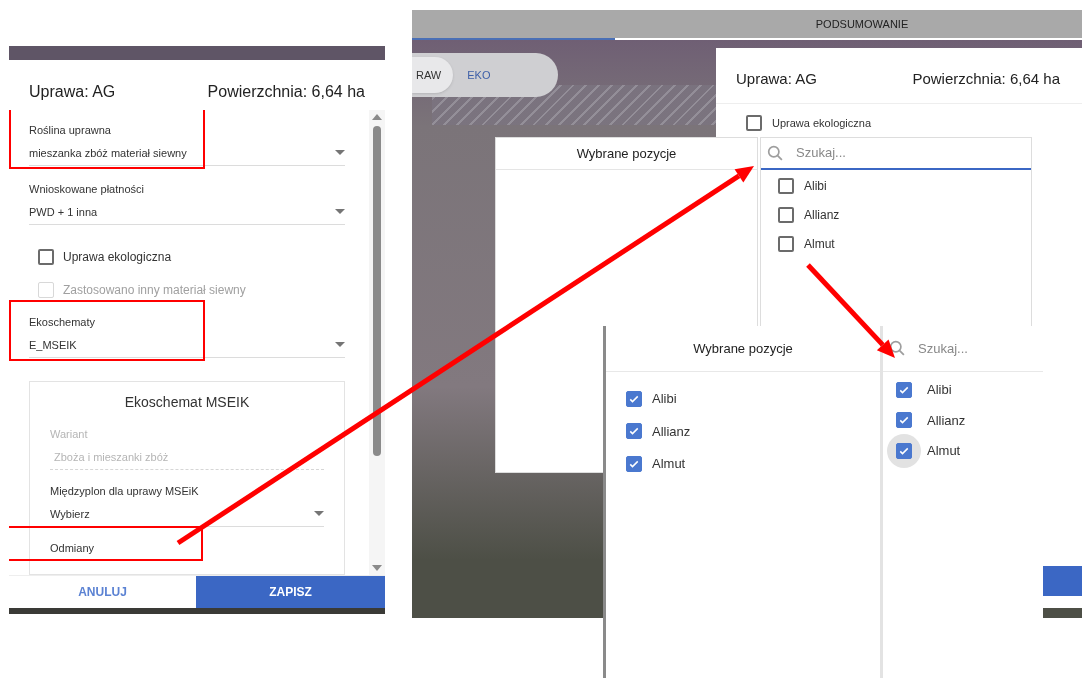 The width and height of the screenshot is (1082, 678). Describe the element at coordinates (479, 75) in the screenshot. I see `toggle-option: EKO` at that location.